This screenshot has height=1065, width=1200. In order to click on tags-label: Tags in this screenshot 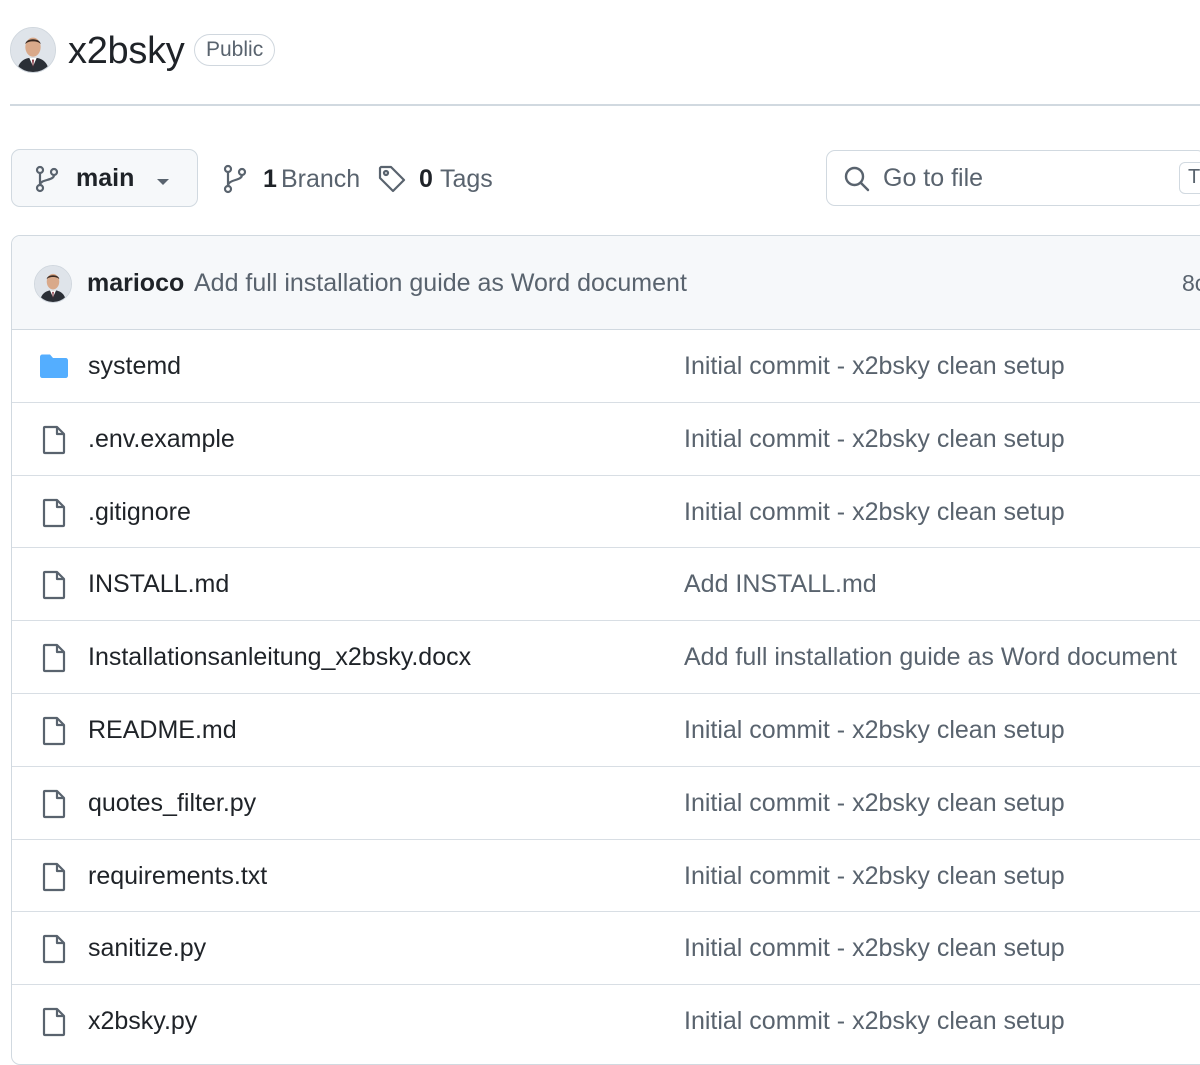, I will do `click(466, 179)`.